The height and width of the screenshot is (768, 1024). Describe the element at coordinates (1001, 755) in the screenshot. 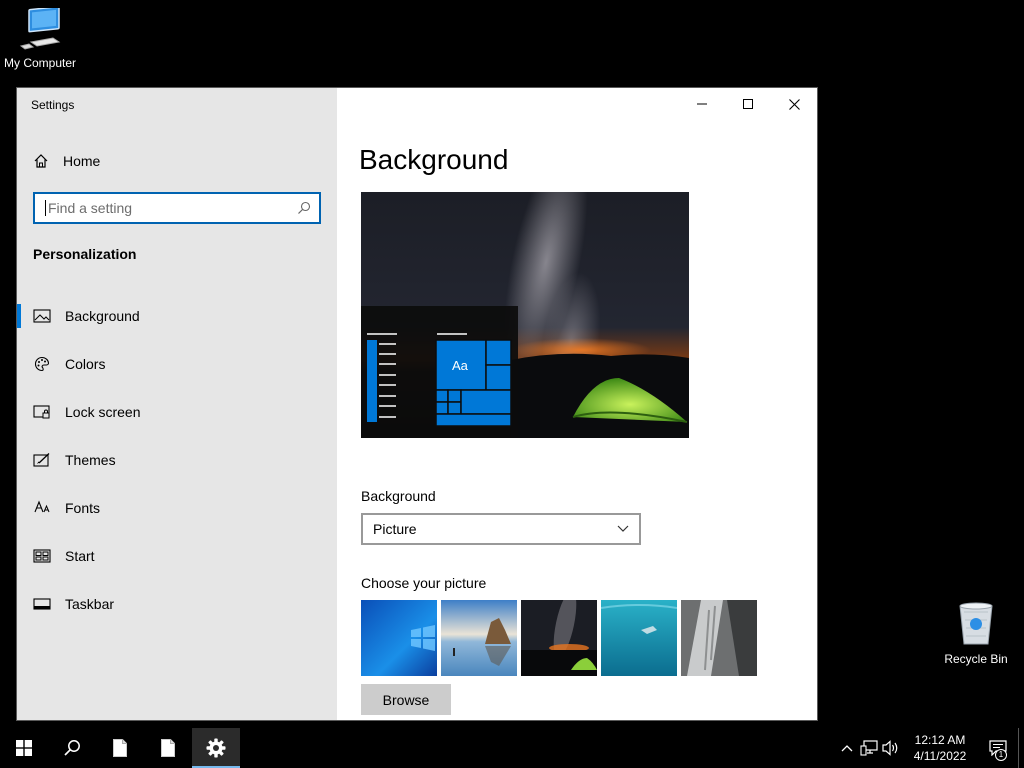

I see `notification-badge: 1` at that location.